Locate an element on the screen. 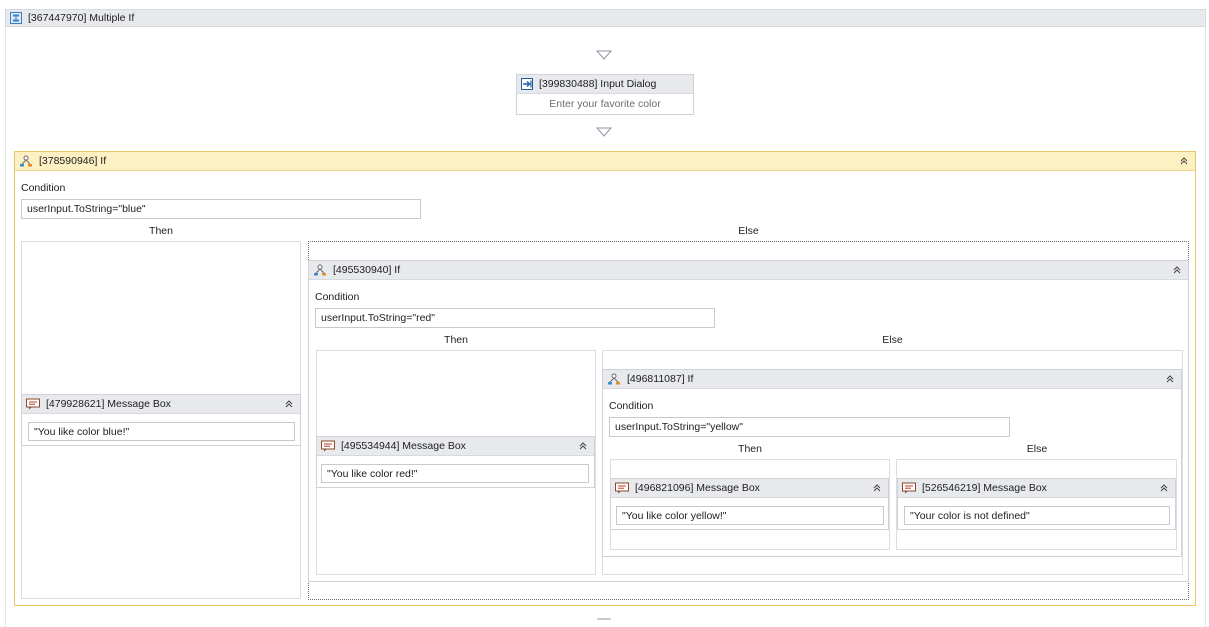 The height and width of the screenshot is (627, 1209). if-red-title: [495530940] If is located at coordinates (367, 270).